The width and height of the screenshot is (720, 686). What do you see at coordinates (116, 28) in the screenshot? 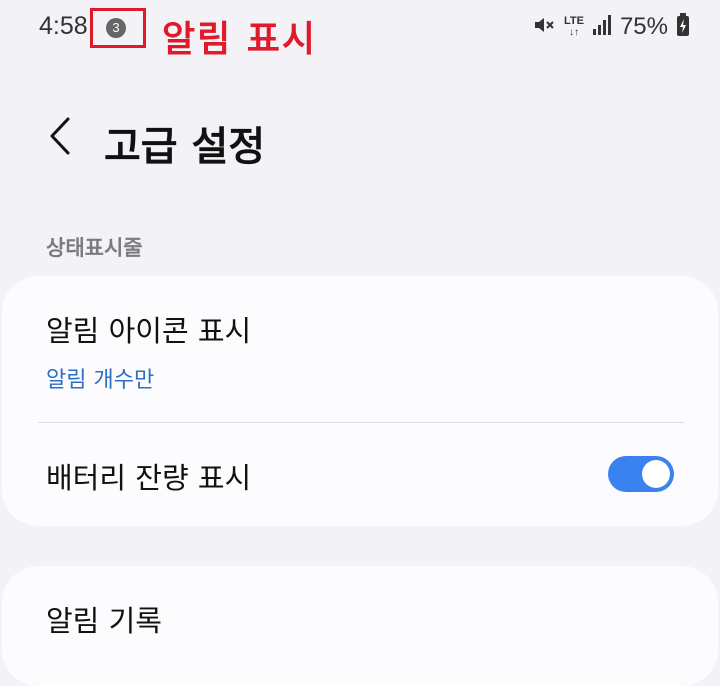
I see `notification-count-badge: 3` at bounding box center [116, 28].